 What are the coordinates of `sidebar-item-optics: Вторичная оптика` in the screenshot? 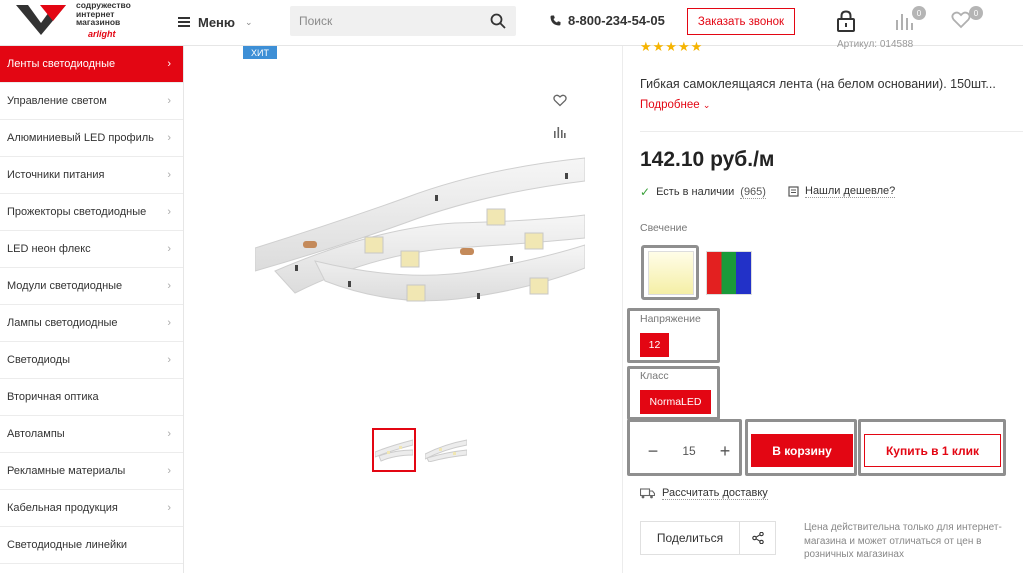 It's located at (91, 397).